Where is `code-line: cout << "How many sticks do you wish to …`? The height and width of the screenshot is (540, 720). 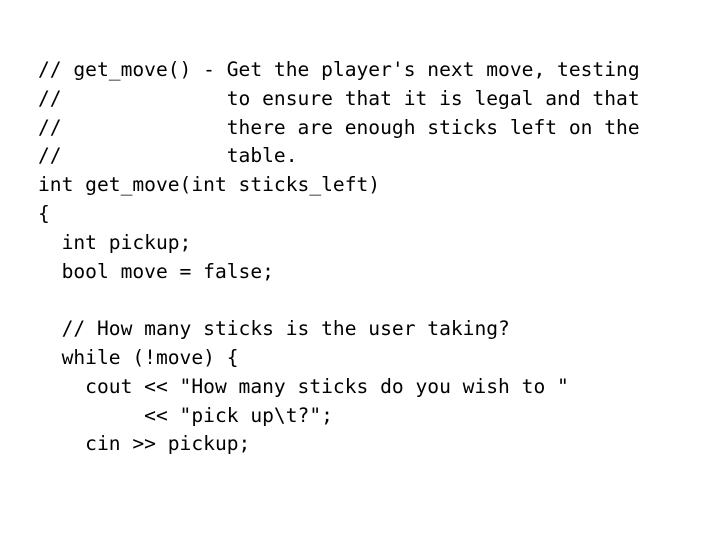
code-line: cout << "How many sticks do you wish to … is located at coordinates (303, 386).